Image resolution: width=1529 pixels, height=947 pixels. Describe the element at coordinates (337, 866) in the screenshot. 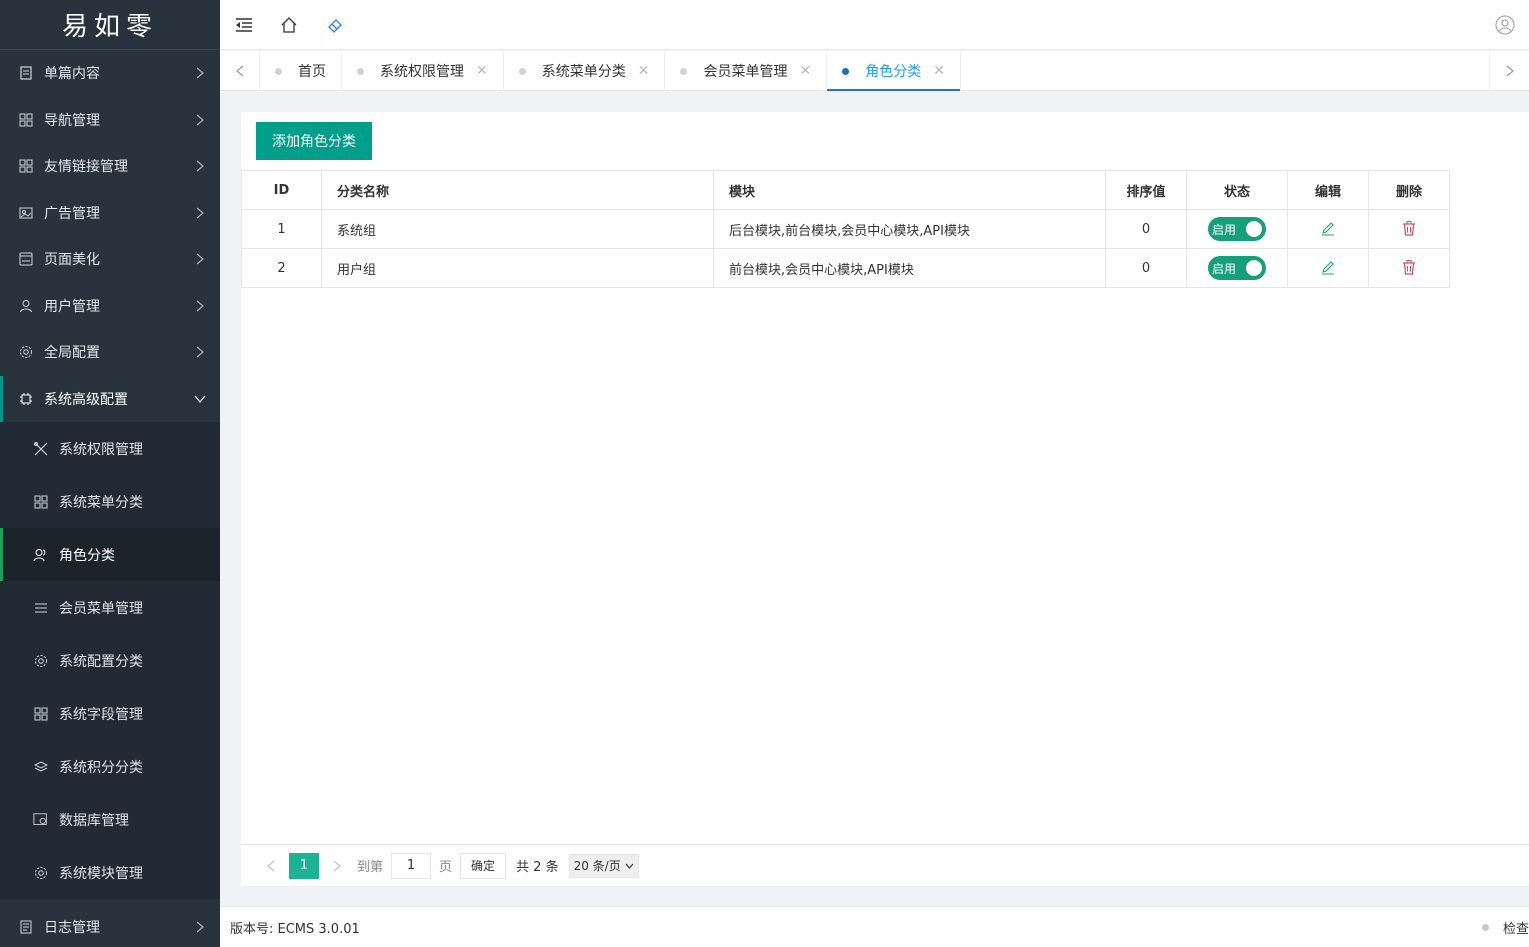

I see `next-page-icon` at that location.